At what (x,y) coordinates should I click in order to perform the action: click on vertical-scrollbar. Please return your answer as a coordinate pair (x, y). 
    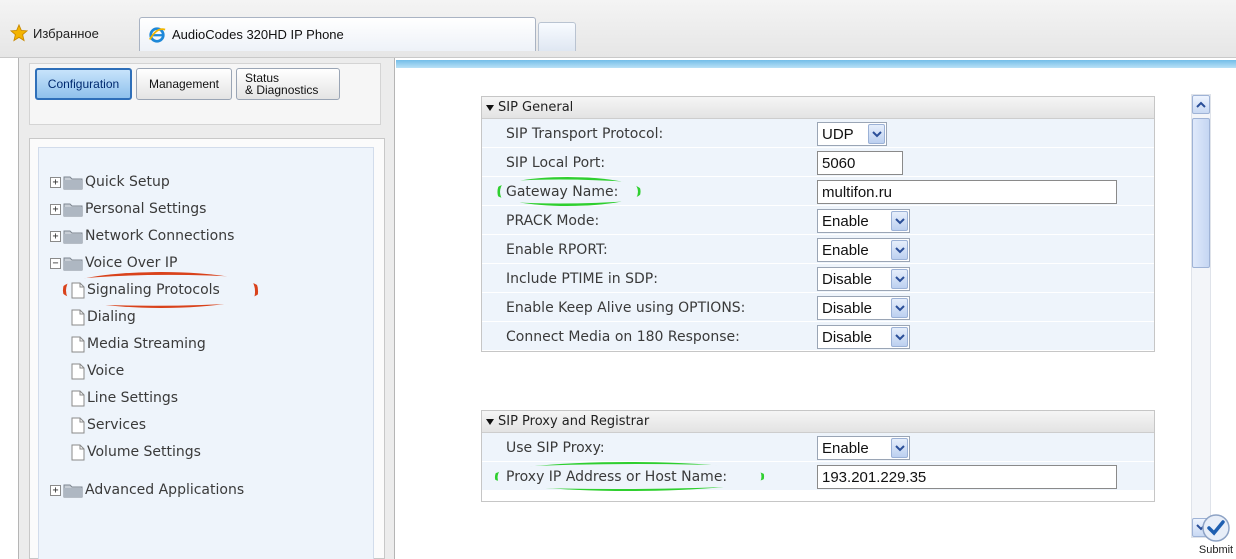
    Looking at the image, I should click on (1201, 316).